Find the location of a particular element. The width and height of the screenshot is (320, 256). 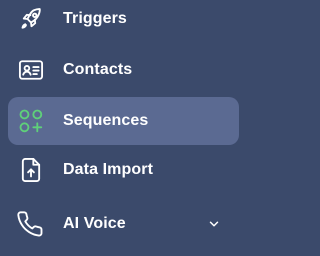

sidebar-item-sequences: Sequences is located at coordinates (123, 121).